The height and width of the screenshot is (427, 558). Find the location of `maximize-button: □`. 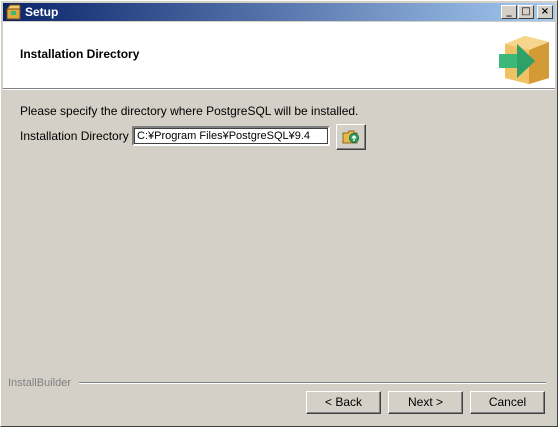

maximize-button: □ is located at coordinates (526, 12).